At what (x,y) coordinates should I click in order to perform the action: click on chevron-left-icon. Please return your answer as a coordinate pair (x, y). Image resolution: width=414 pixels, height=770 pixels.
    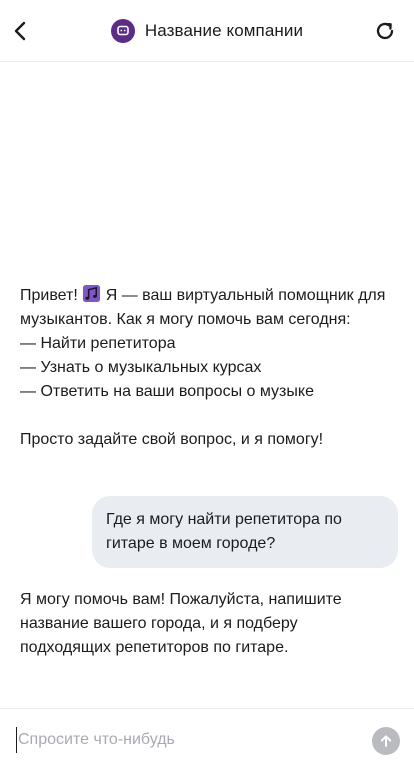
    Looking at the image, I should click on (20, 31).